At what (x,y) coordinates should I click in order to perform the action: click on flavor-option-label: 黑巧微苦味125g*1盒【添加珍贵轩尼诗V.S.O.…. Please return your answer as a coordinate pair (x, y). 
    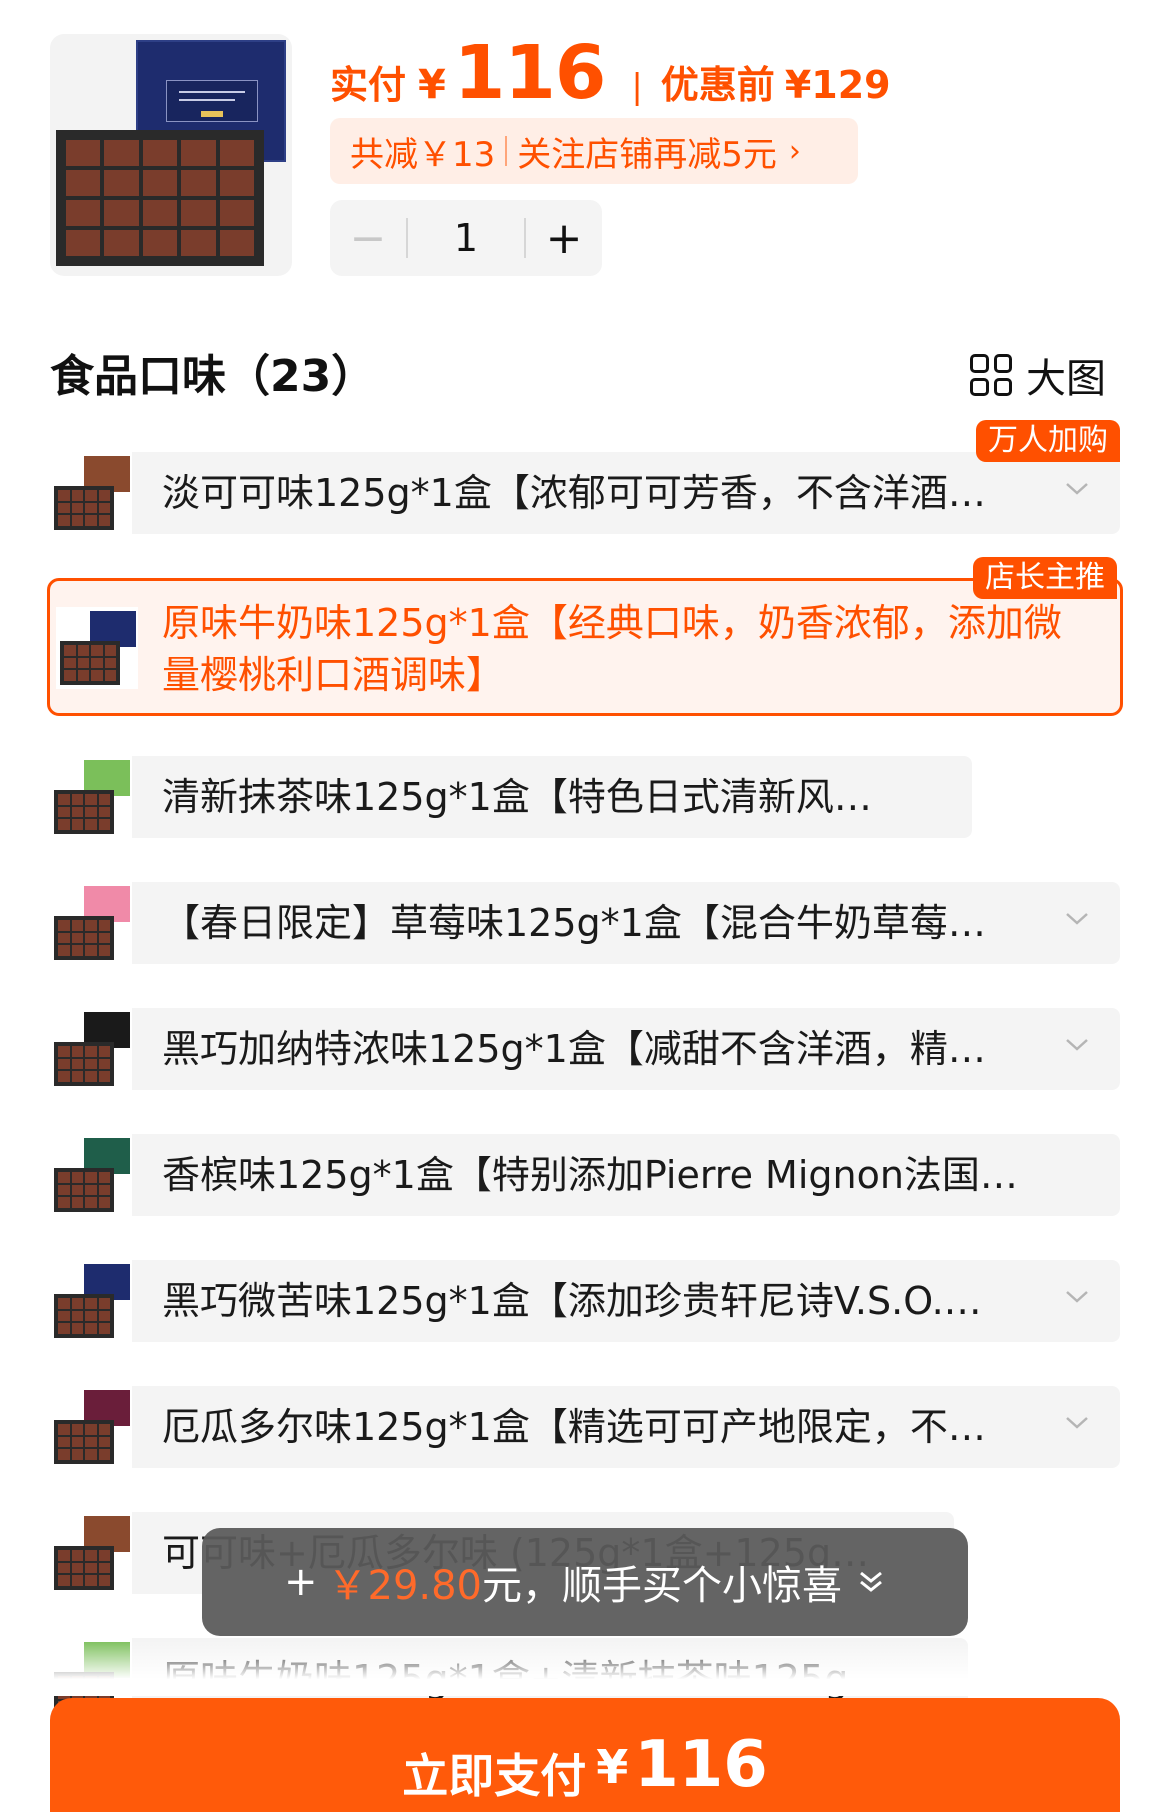
    Looking at the image, I should click on (572, 1301).